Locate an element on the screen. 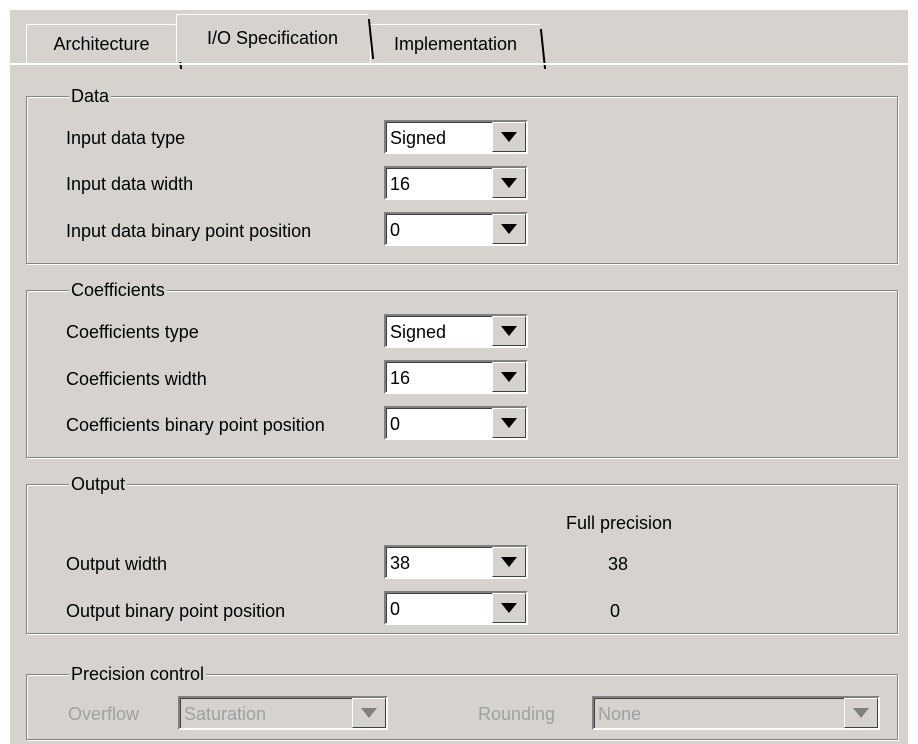 The width and height of the screenshot is (918, 744). coefficients-group-title: Coefficients is located at coordinates (118, 290).